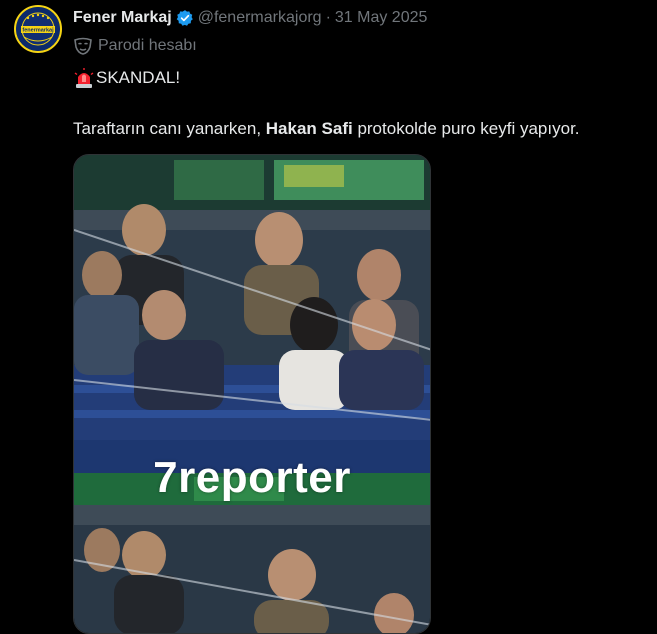 This screenshot has height=634, width=657. I want to click on parody-mask-icon, so click(83, 46).